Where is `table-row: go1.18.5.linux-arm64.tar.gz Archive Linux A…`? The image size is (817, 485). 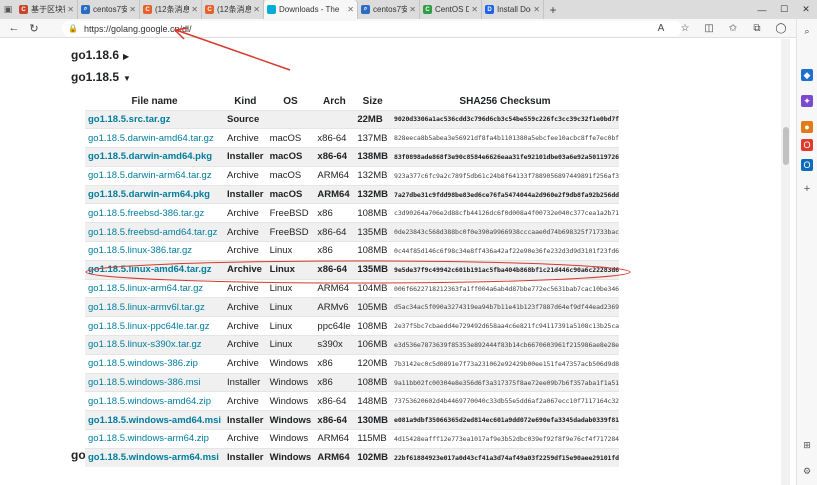 table-row: go1.18.5.linux-arm64.tar.gz Archive Linux A… is located at coordinates (352, 288).